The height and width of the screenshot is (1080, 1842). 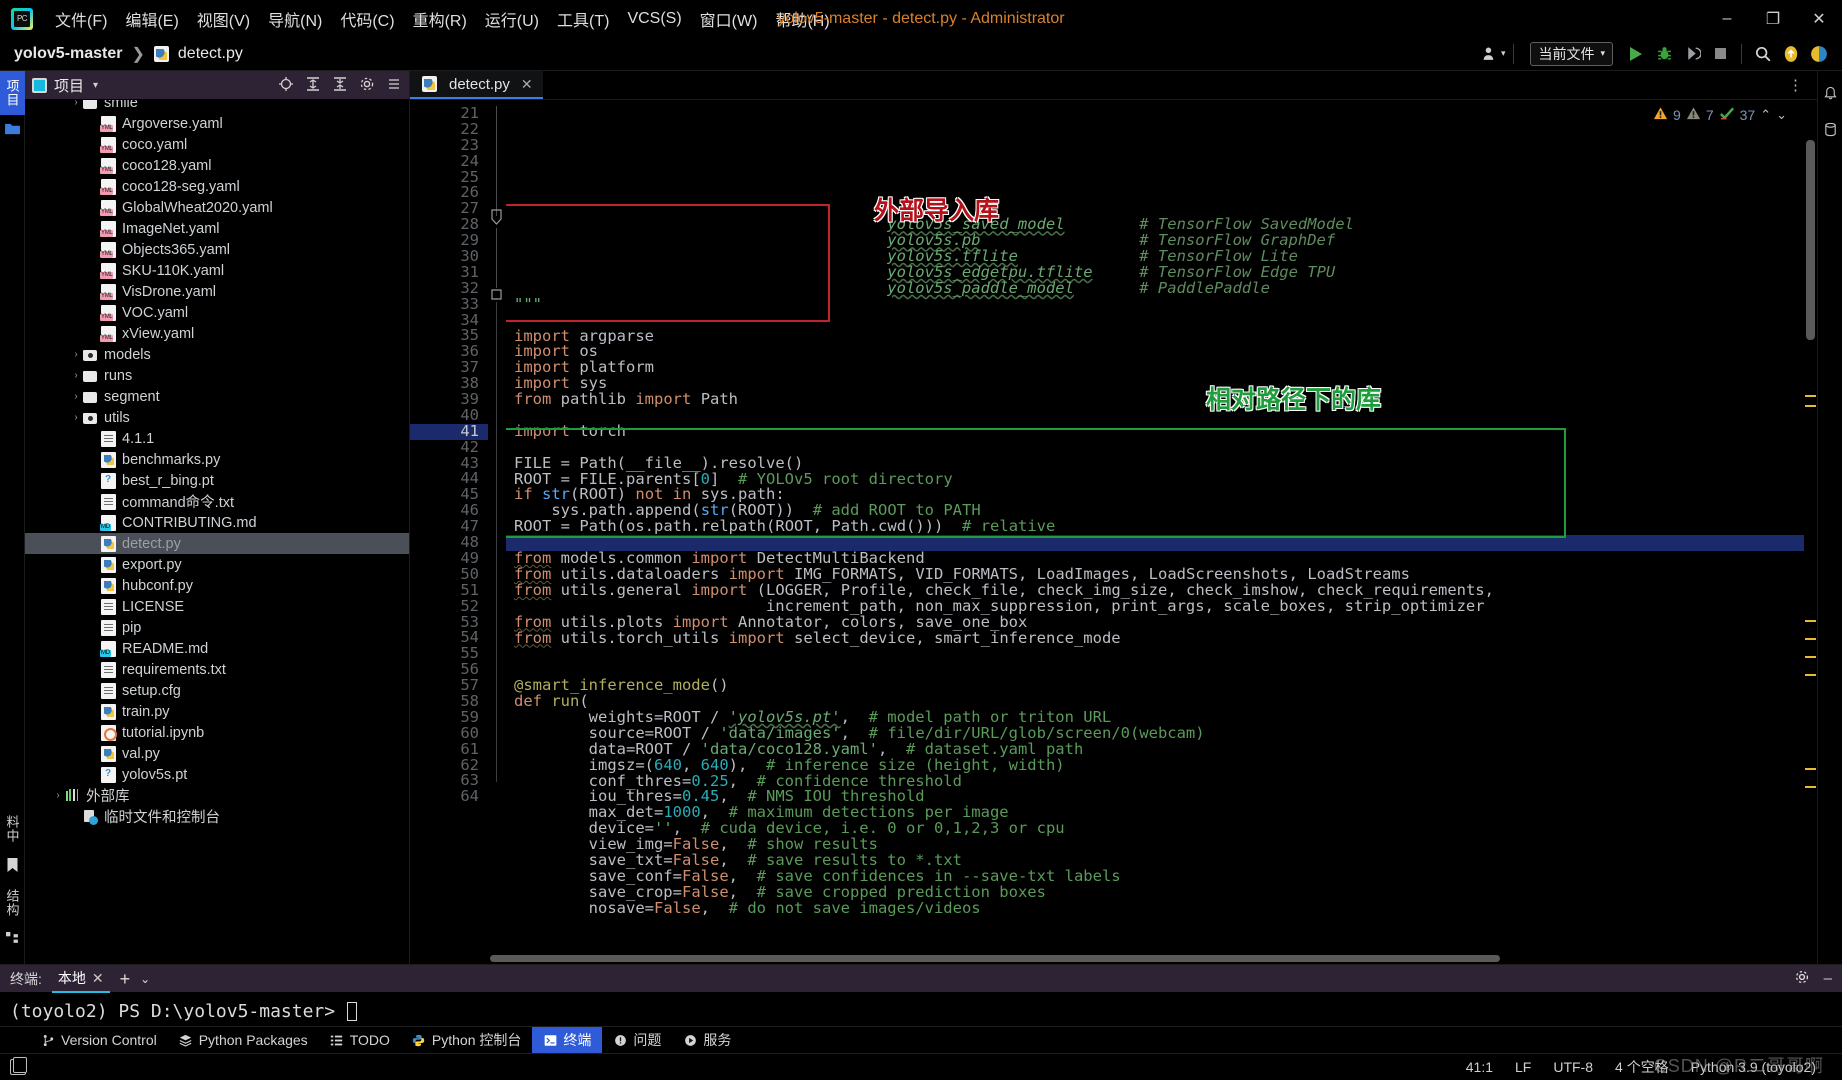 What do you see at coordinates (527, 84) in the screenshot?
I see `close-icon: ✕` at bounding box center [527, 84].